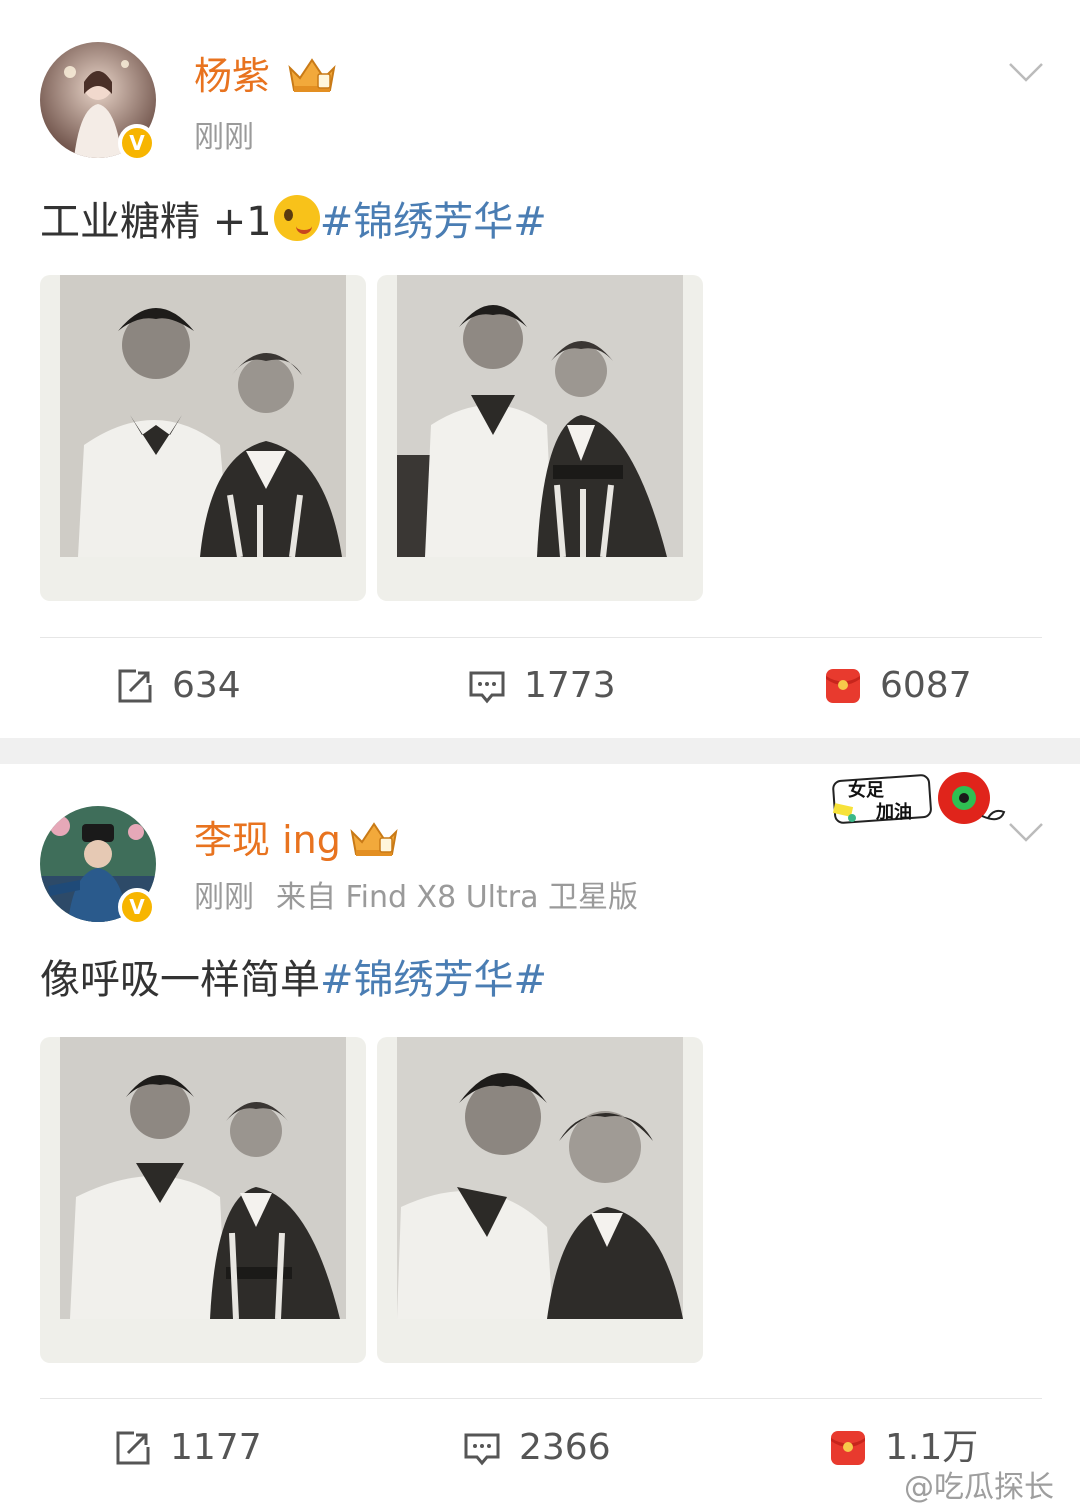 This screenshot has width=1080, height=1506. I want to click on comment-button: 1773, so click(542, 686).